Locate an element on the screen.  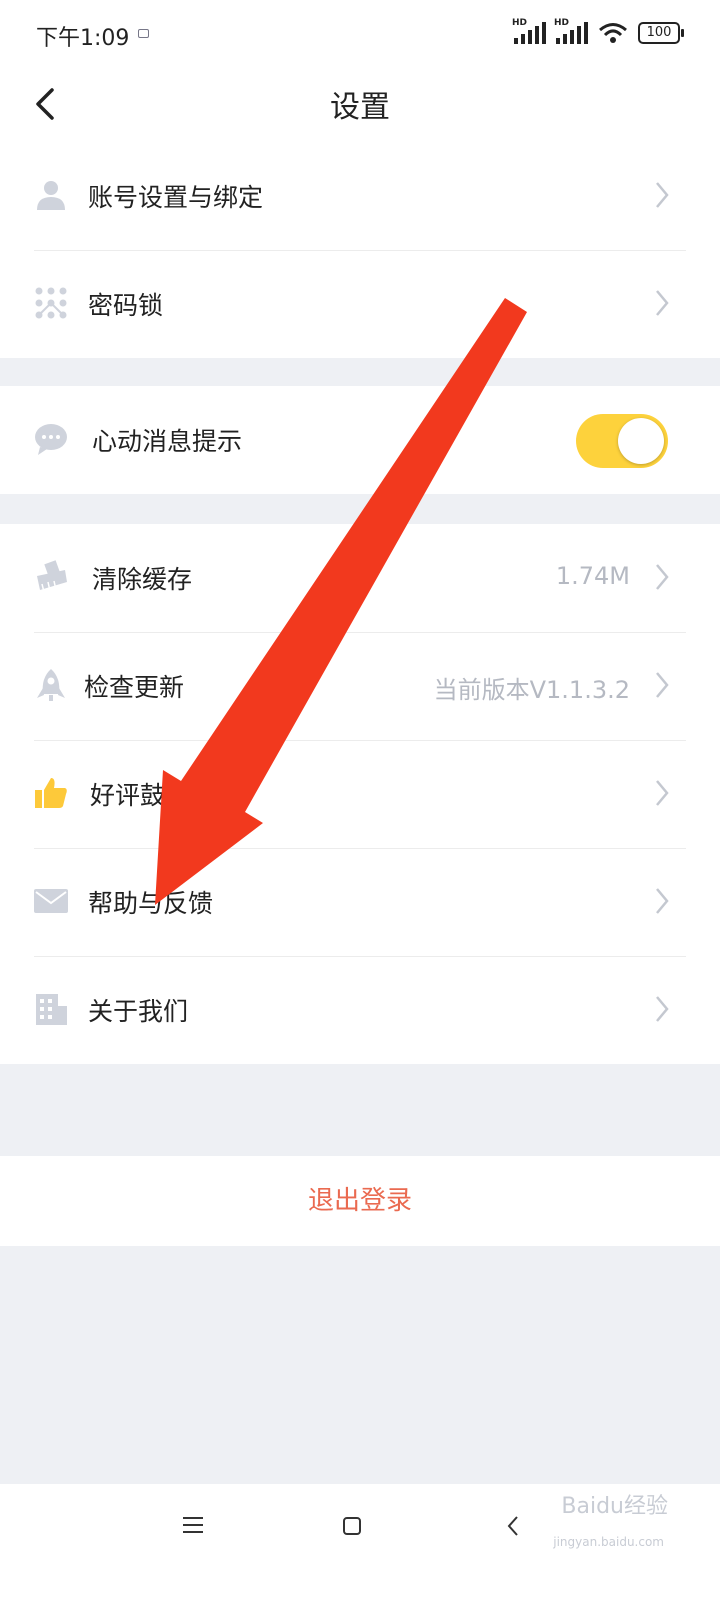
user-icon is located at coordinates (51, 195).